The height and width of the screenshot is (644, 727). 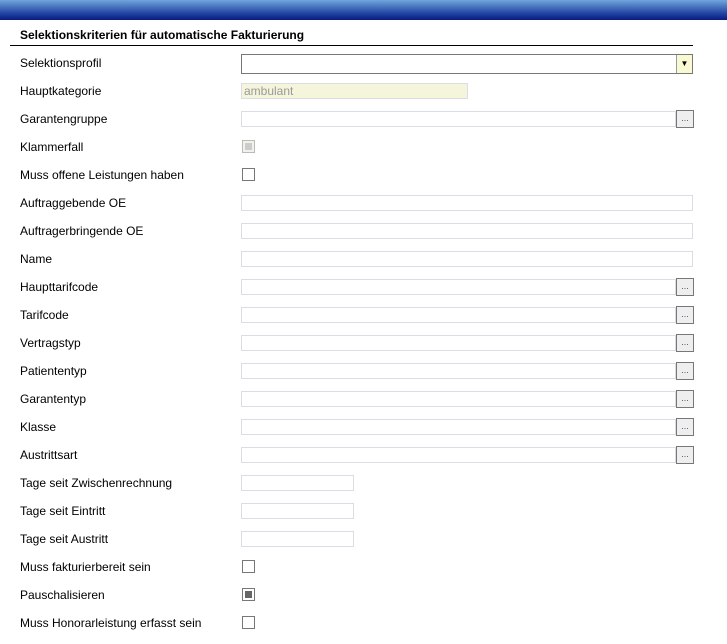 What do you see at coordinates (458, 287) in the screenshot?
I see `haupttarifcode-input` at bounding box center [458, 287].